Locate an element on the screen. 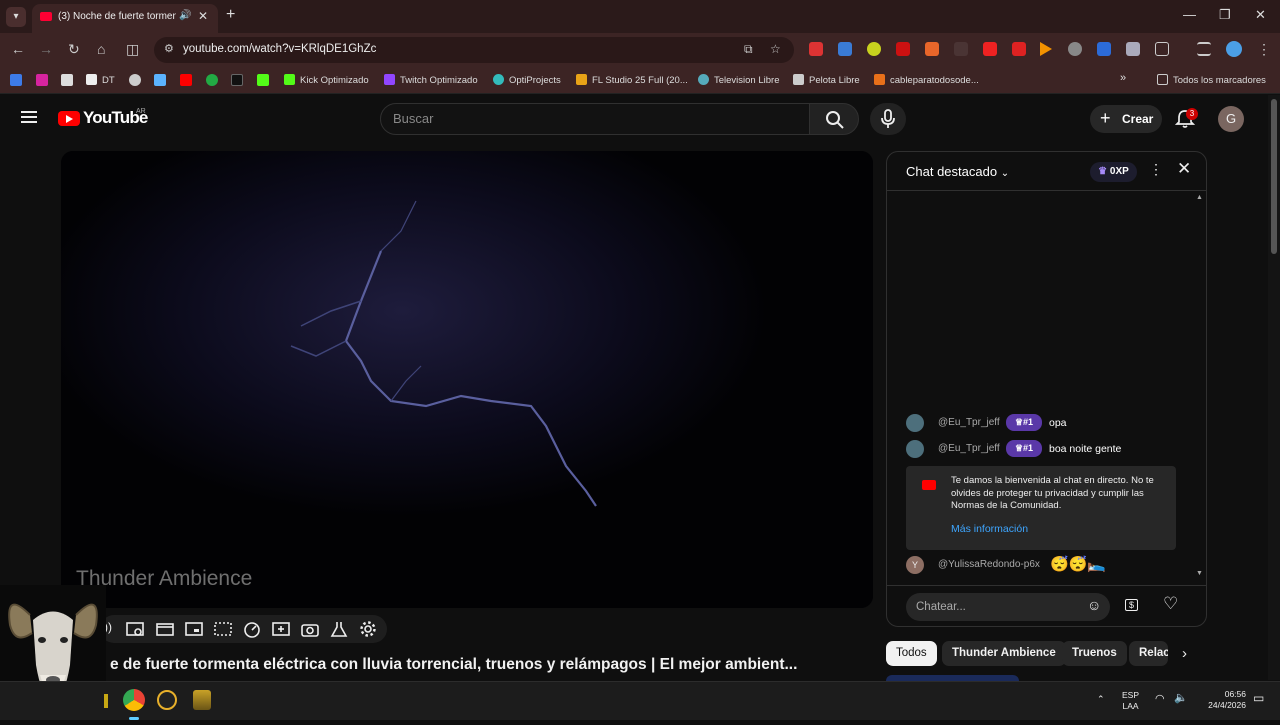  cinema-mode-icon is located at coordinates (165, 629).